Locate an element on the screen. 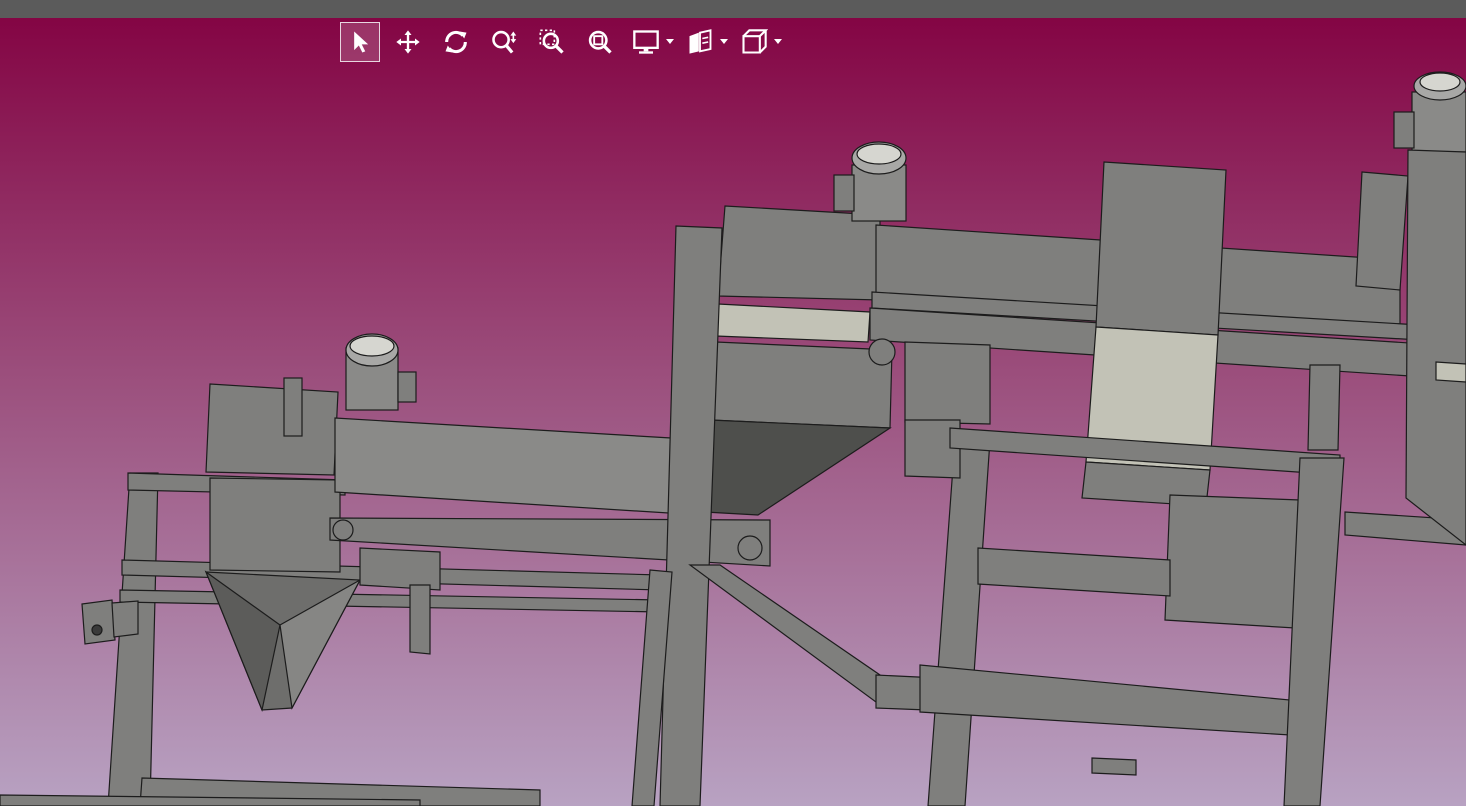 The width and height of the screenshot is (1466, 806). rotate-tool-button is located at coordinates (456, 42).